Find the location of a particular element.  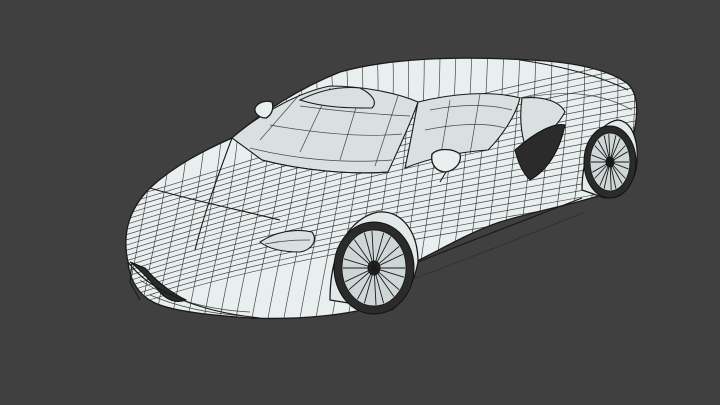

rear-wheel is located at coordinates (610, 162).